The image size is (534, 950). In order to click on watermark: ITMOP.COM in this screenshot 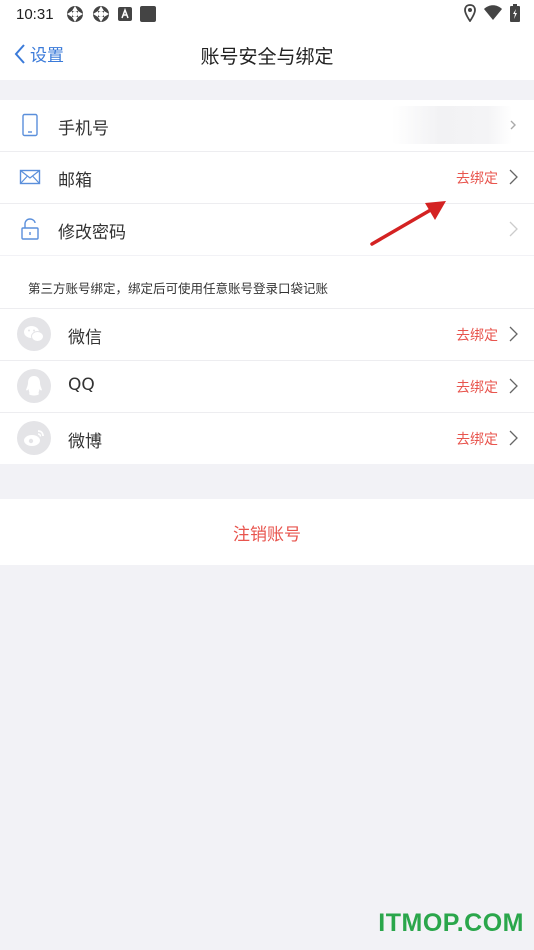, I will do `click(451, 923)`.